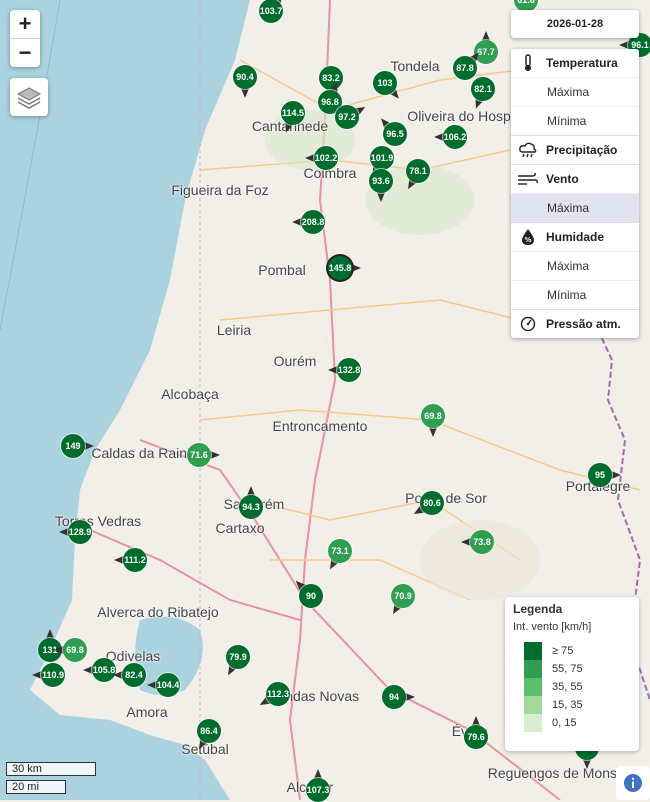  What do you see at coordinates (418, 171) in the screenshot?
I see `wind-station-marker: 78.1` at bounding box center [418, 171].